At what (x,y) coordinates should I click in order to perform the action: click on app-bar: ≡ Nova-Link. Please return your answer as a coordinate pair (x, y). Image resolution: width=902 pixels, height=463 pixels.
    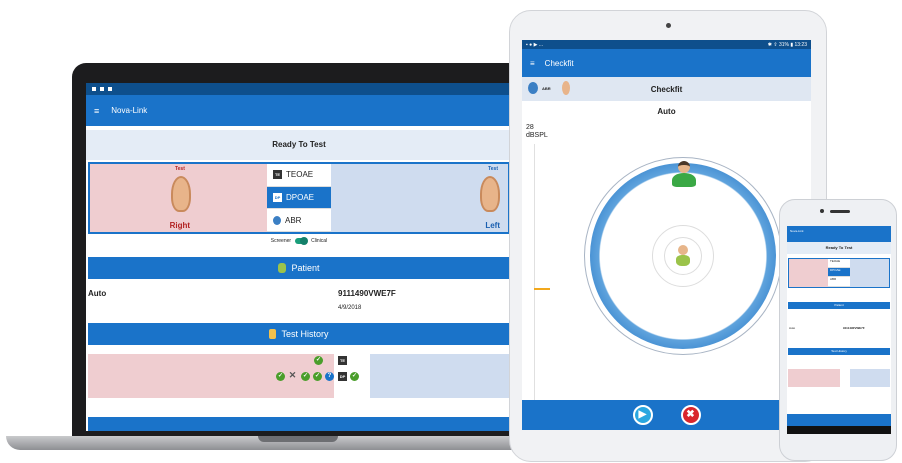
    Looking at the image, I should click on (299, 110).